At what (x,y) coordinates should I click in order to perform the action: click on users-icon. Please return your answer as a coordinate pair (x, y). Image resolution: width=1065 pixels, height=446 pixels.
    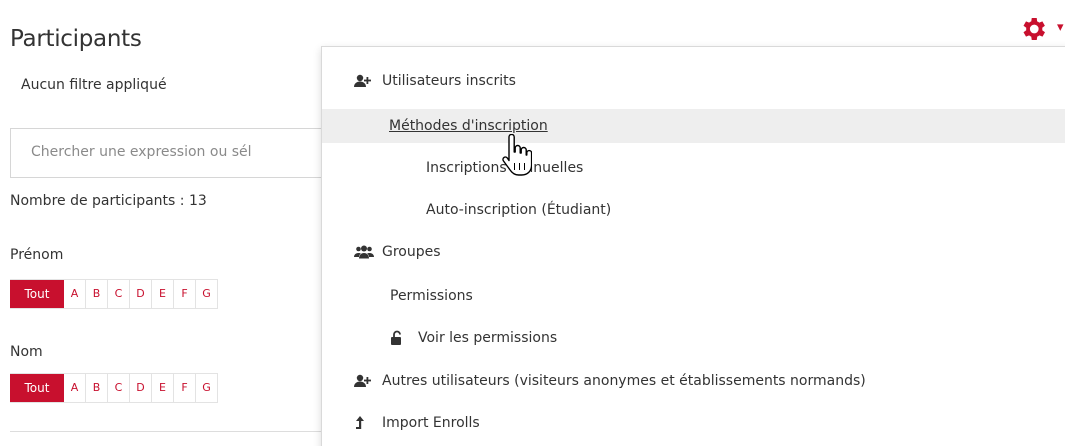
    Looking at the image, I should click on (365, 252).